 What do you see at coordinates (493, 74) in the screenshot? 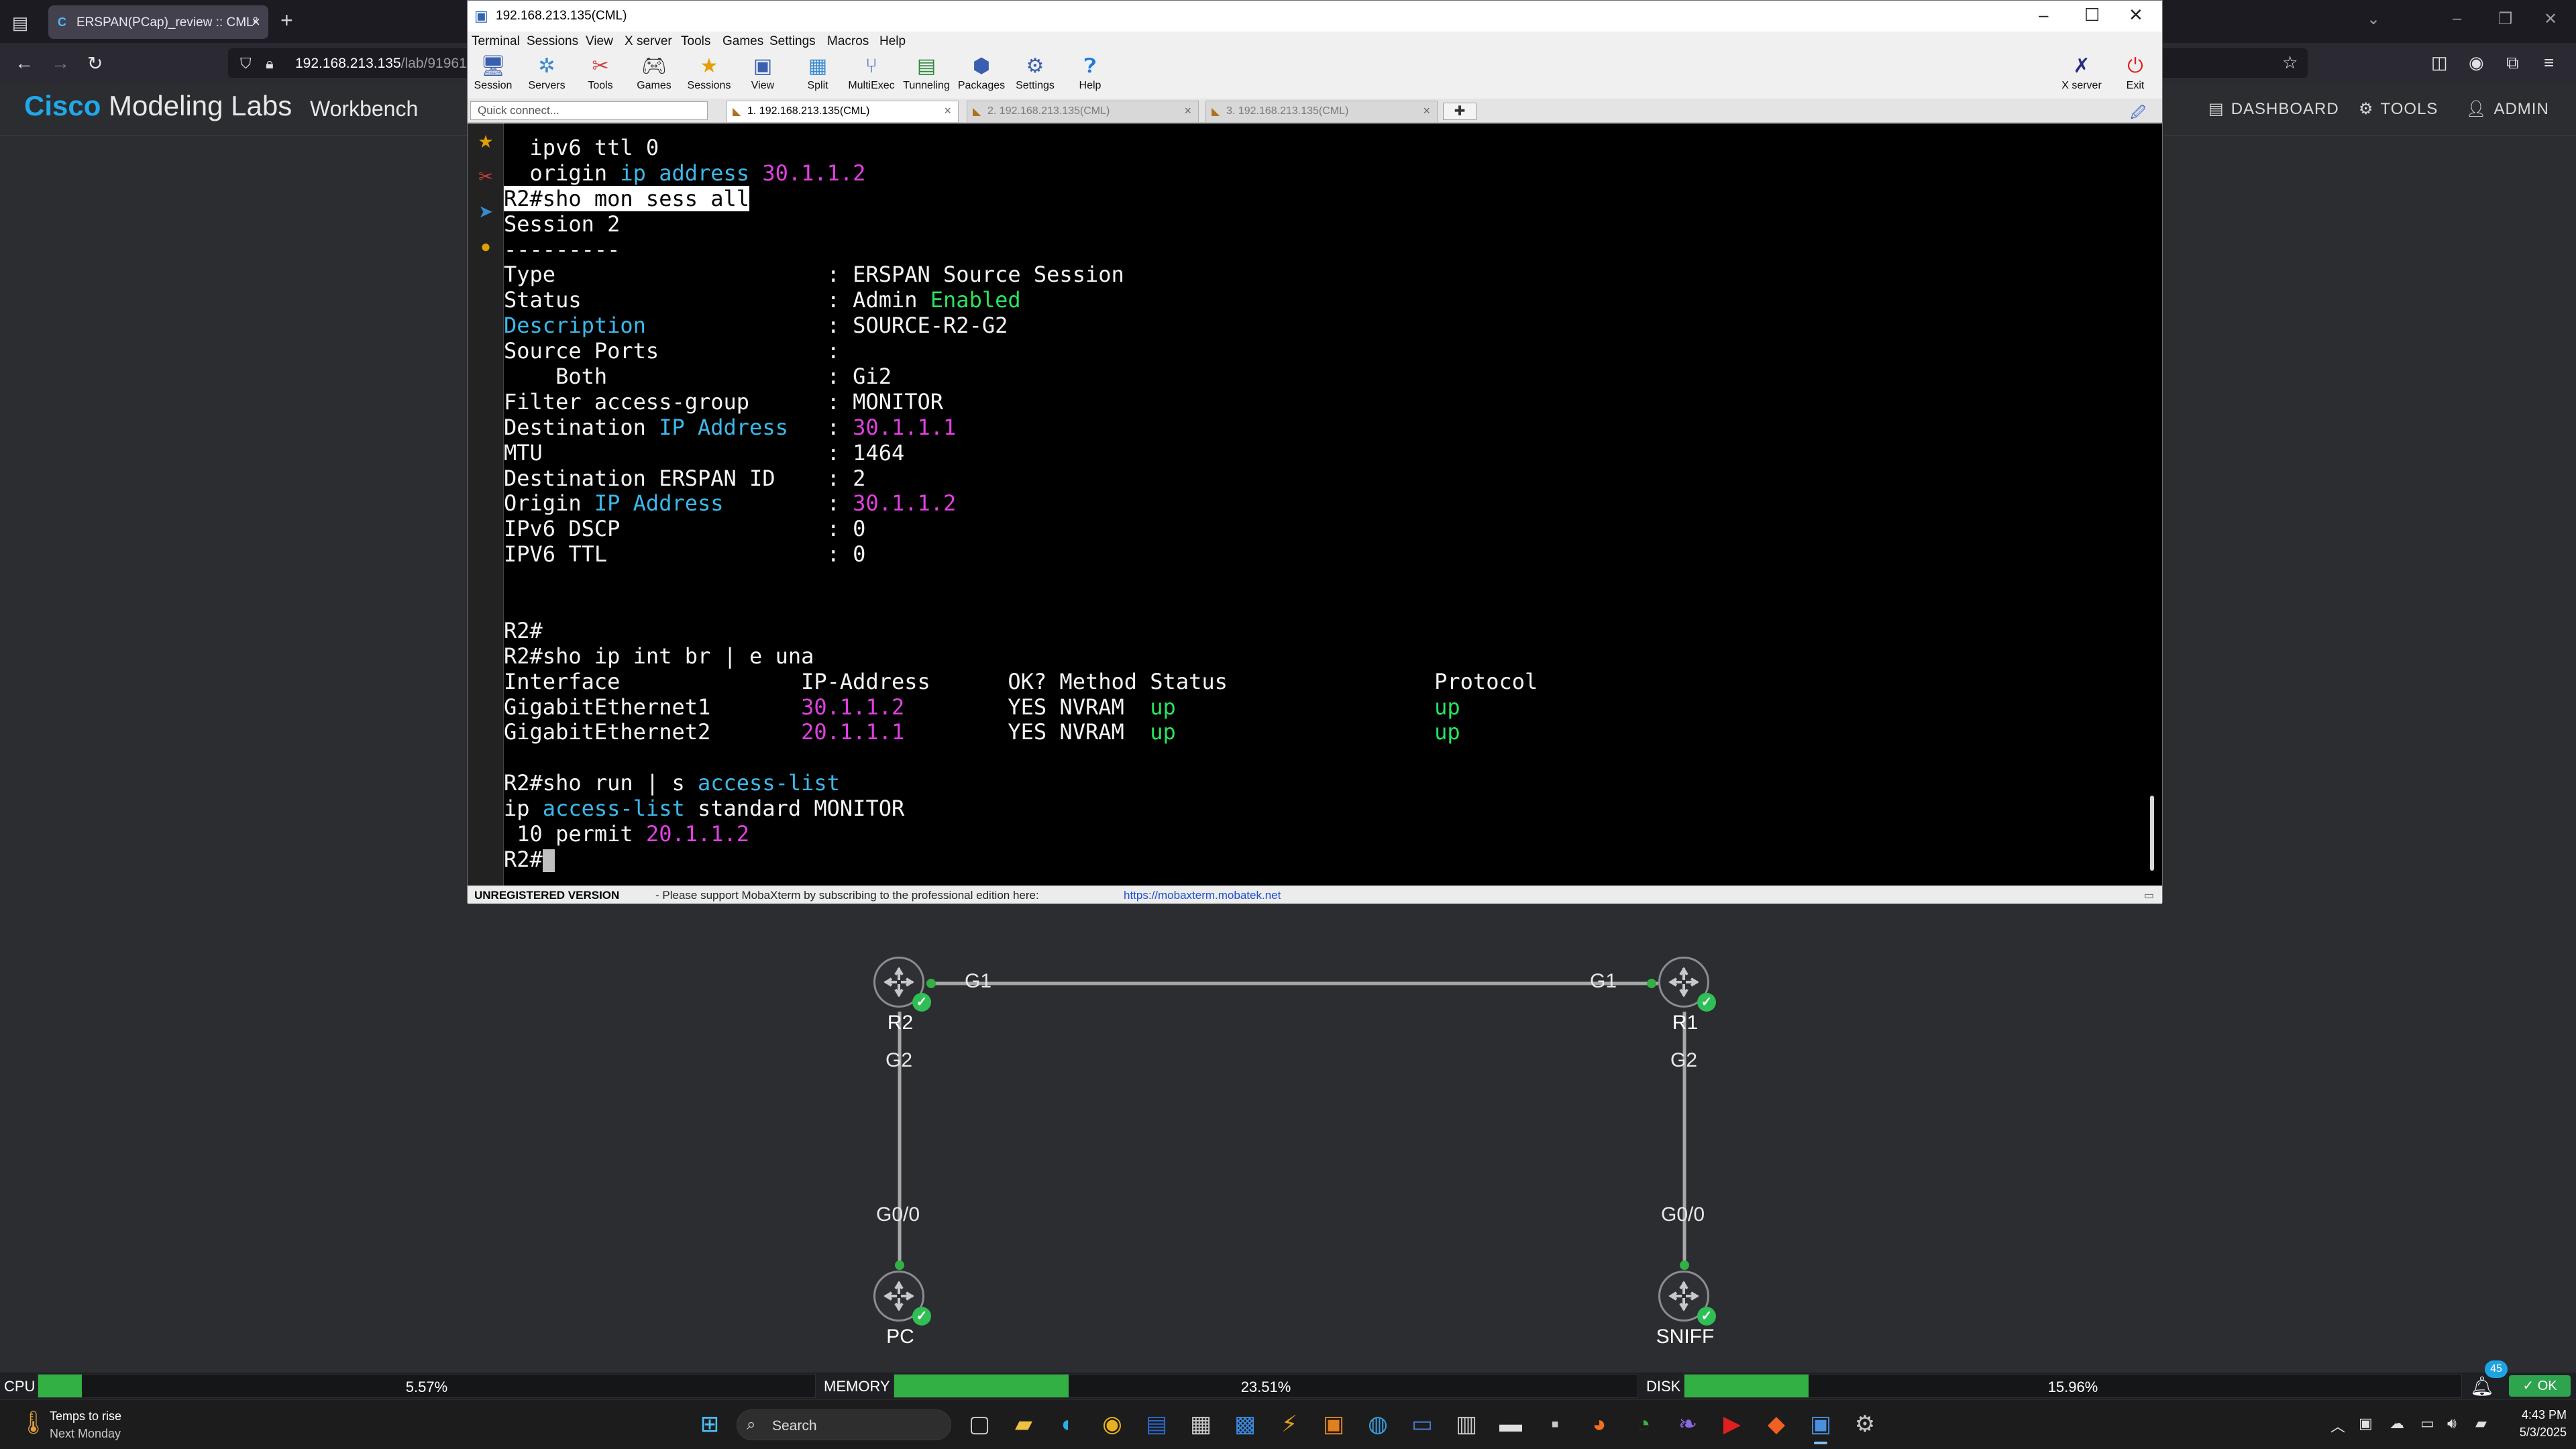
I see `toolbar-session-button: 🖥︎ Session` at bounding box center [493, 74].